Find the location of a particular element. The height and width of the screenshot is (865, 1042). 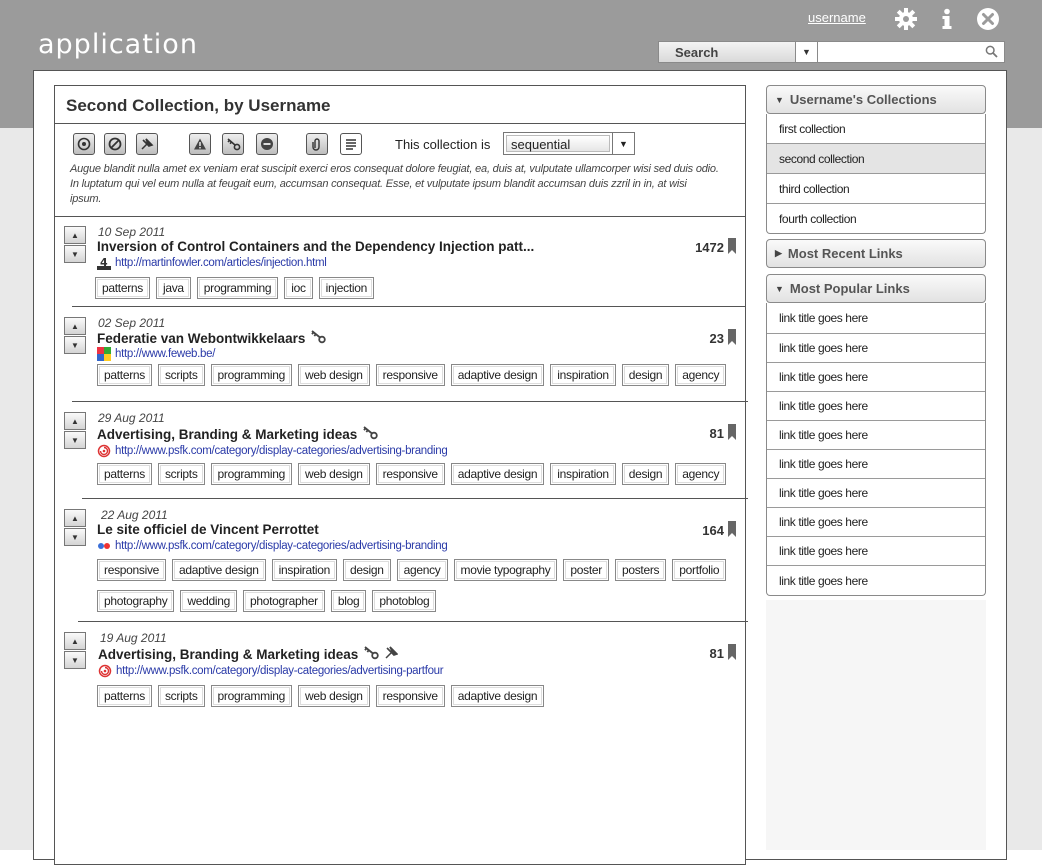

recent-links-header: ▶ Most Recent Links is located at coordinates (876, 253).